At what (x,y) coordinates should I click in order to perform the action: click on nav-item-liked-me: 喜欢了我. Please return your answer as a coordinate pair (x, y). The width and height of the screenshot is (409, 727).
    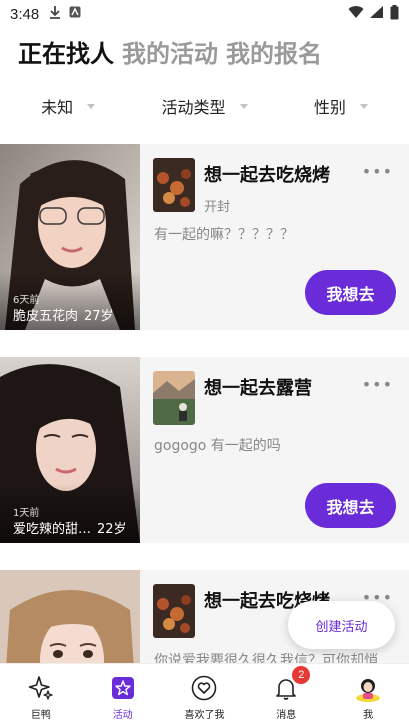
    Looking at the image, I should click on (205, 695).